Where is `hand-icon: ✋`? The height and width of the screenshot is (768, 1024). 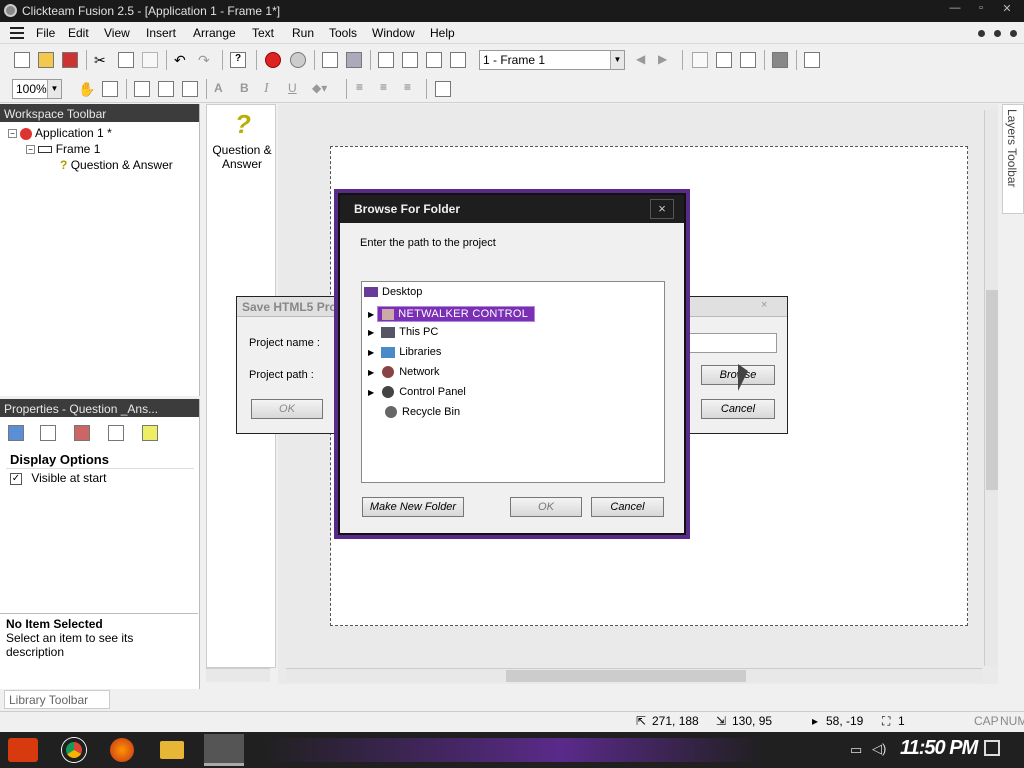
hand-icon: ✋ is located at coordinates (86, 89).